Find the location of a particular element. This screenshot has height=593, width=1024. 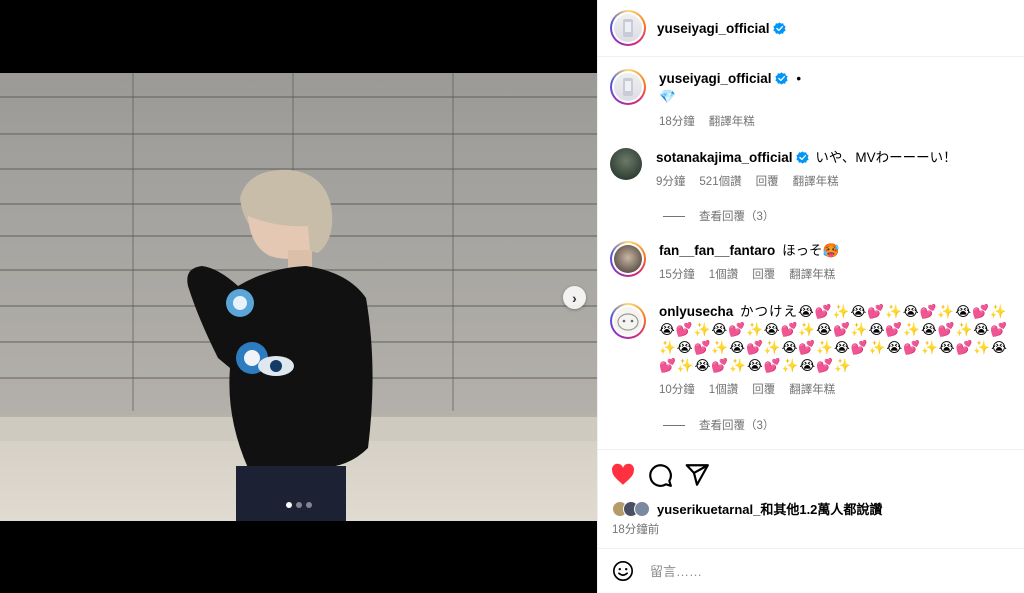

commenter-username: fan__fan__fantaro is located at coordinates (717, 250).